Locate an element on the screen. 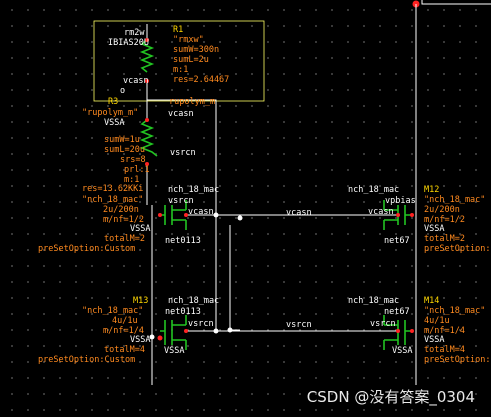 The width and height of the screenshot is (491, 417). r1-pin-o: o is located at coordinates (122, 91).